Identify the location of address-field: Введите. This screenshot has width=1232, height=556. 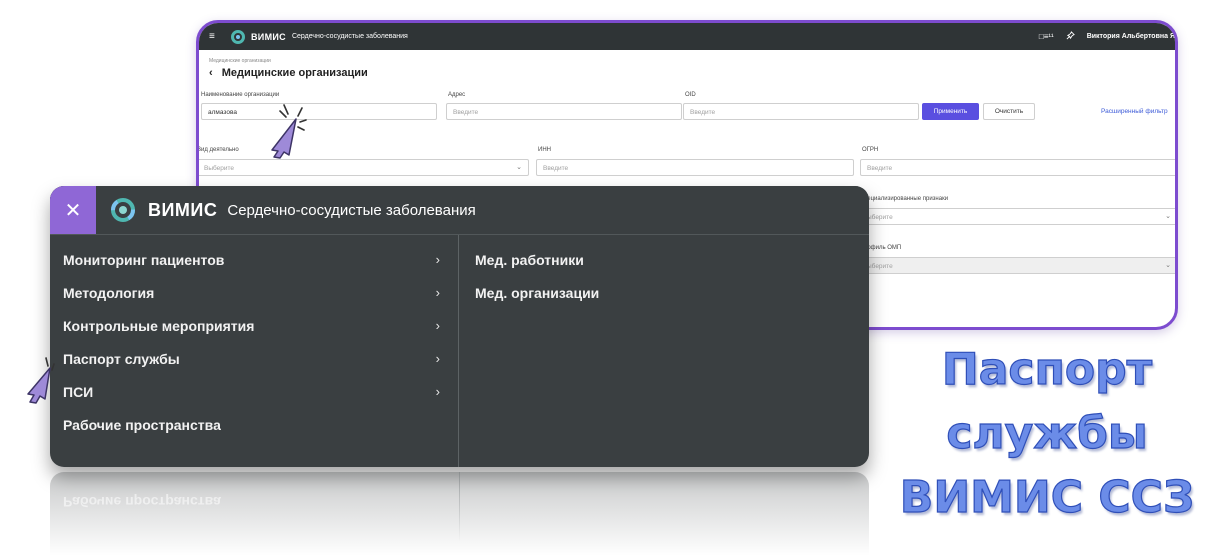
(564, 111).